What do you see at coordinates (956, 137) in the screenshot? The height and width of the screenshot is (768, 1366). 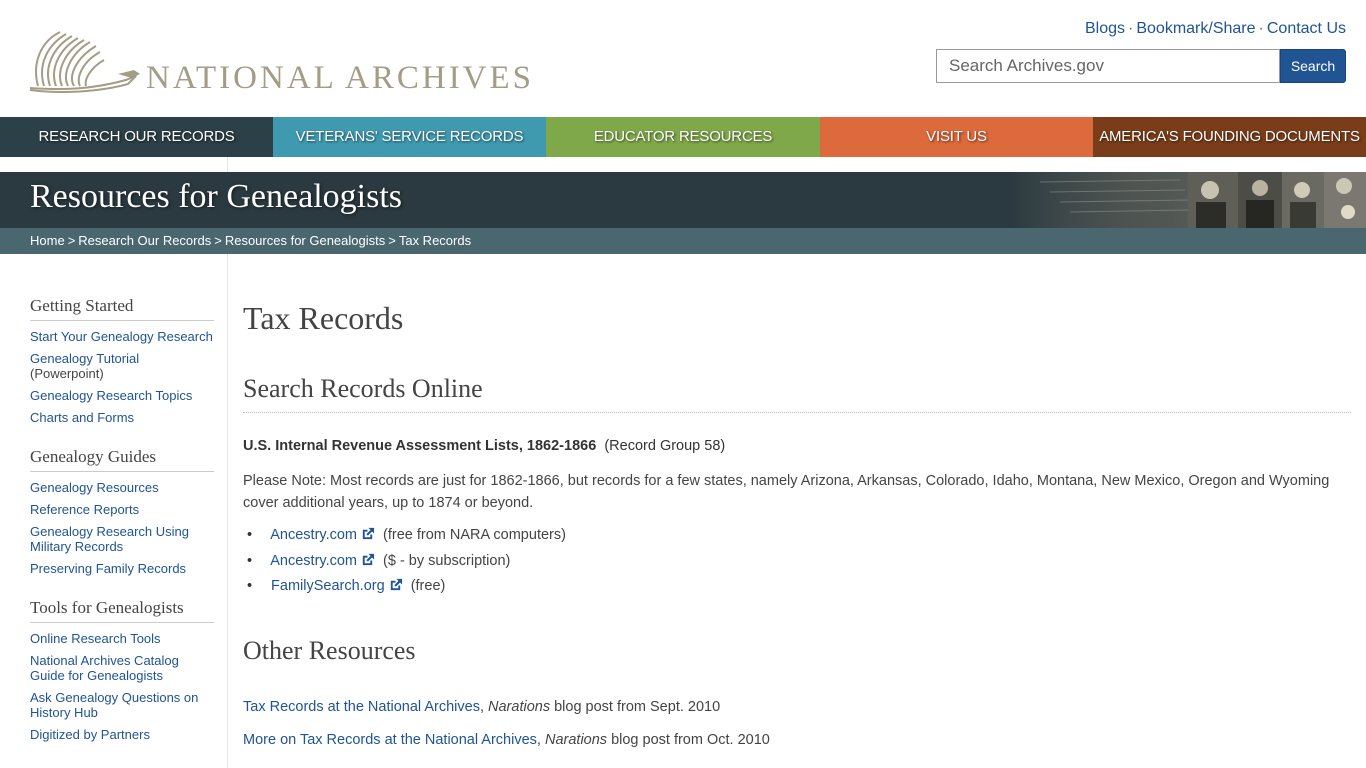 I see `nav-visit-us: VISIT US` at bounding box center [956, 137].